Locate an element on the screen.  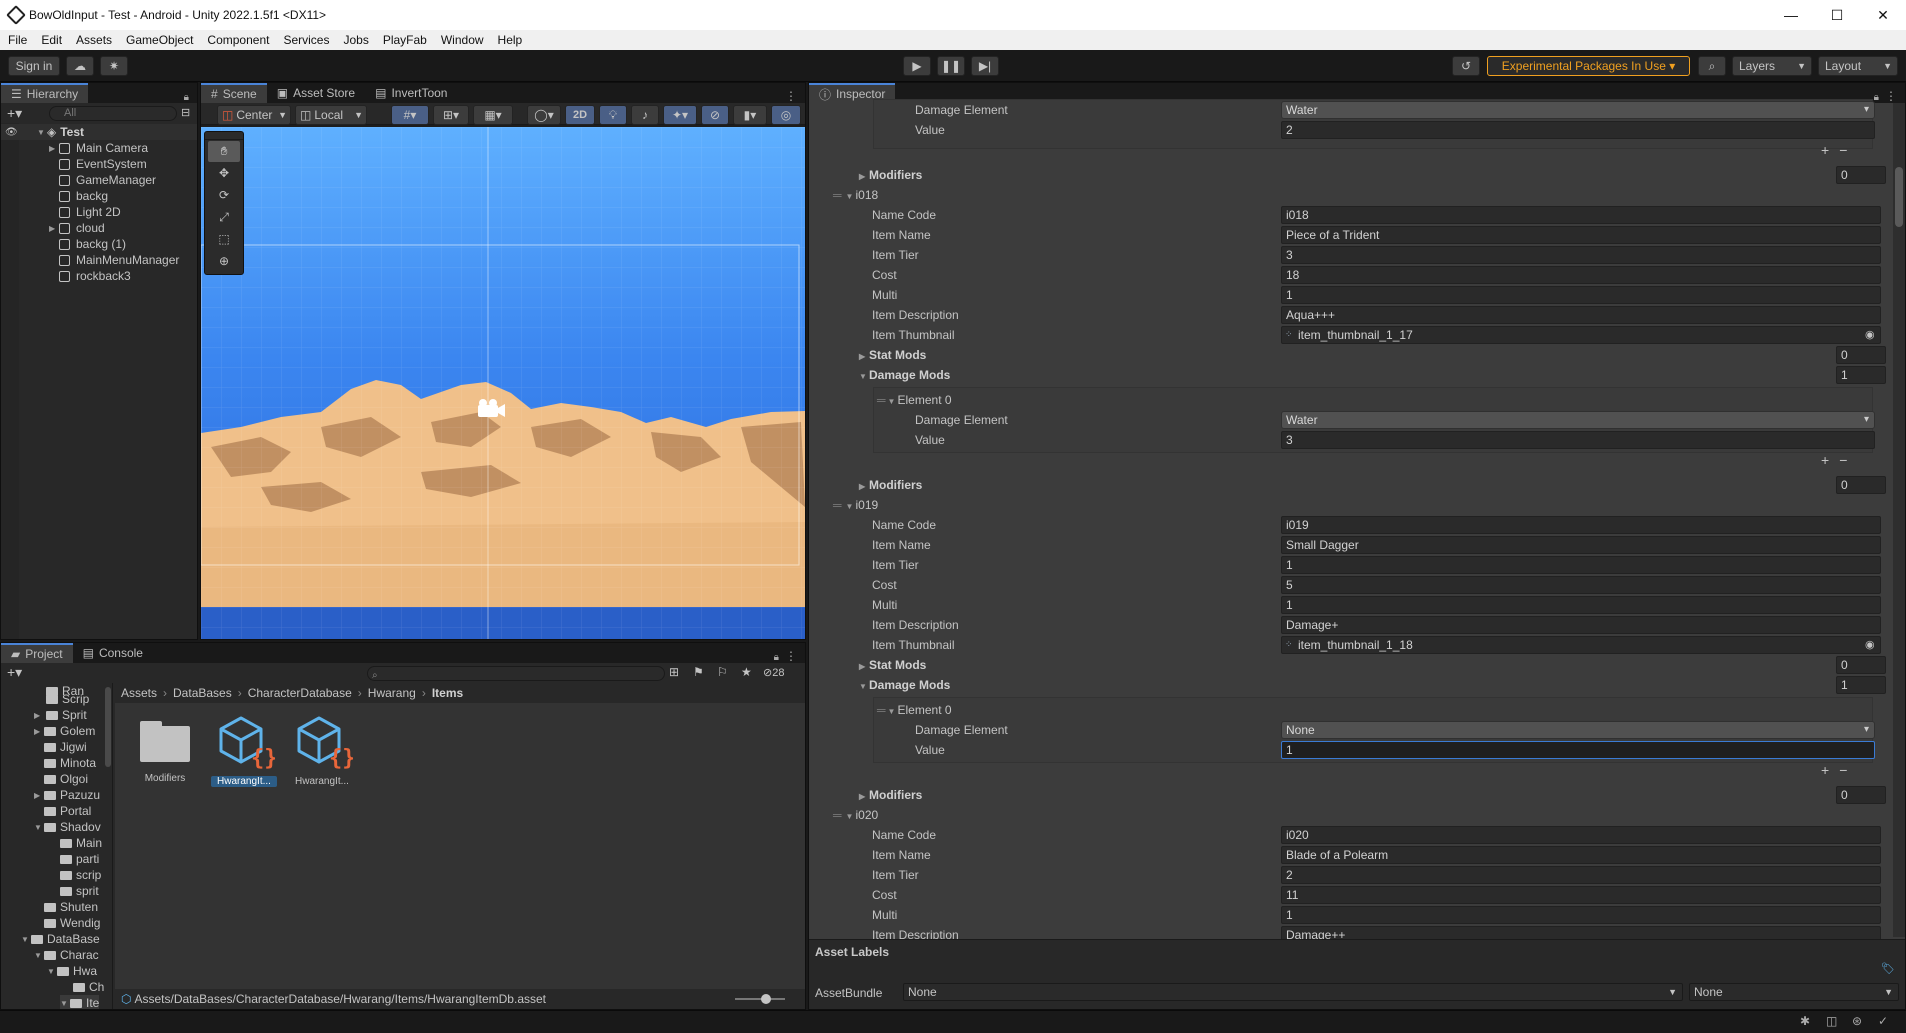
list-item: ▼ Ite is located at coordinates (80, 1002).